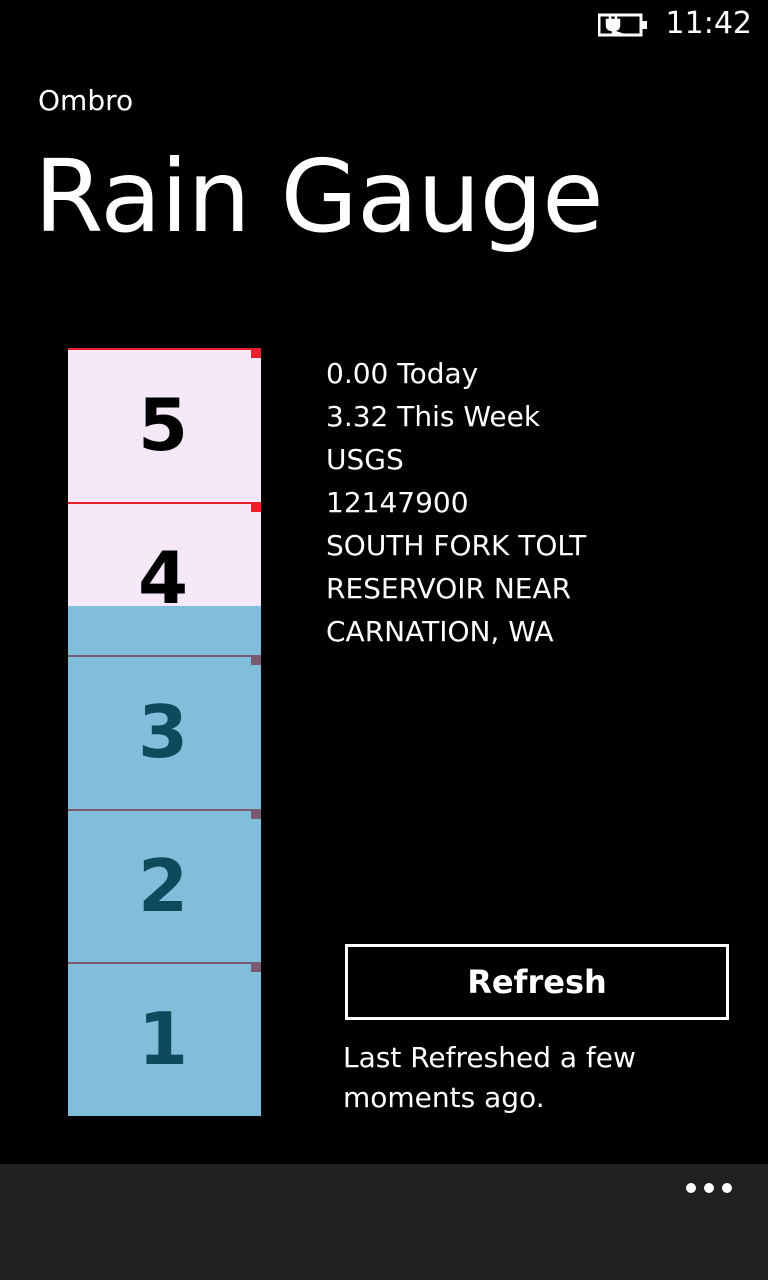 Image resolution: width=768 pixels, height=1280 pixels. I want to click on last-refreshed-text: Last Refreshed a few moments ago., so click(489, 1077).